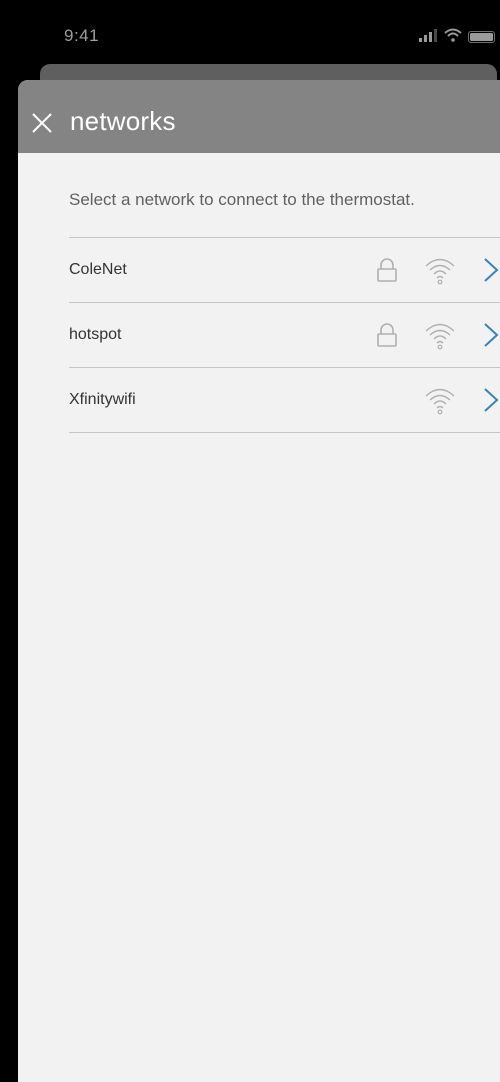 The height and width of the screenshot is (1082, 500). I want to click on signal-icon, so click(428, 35).